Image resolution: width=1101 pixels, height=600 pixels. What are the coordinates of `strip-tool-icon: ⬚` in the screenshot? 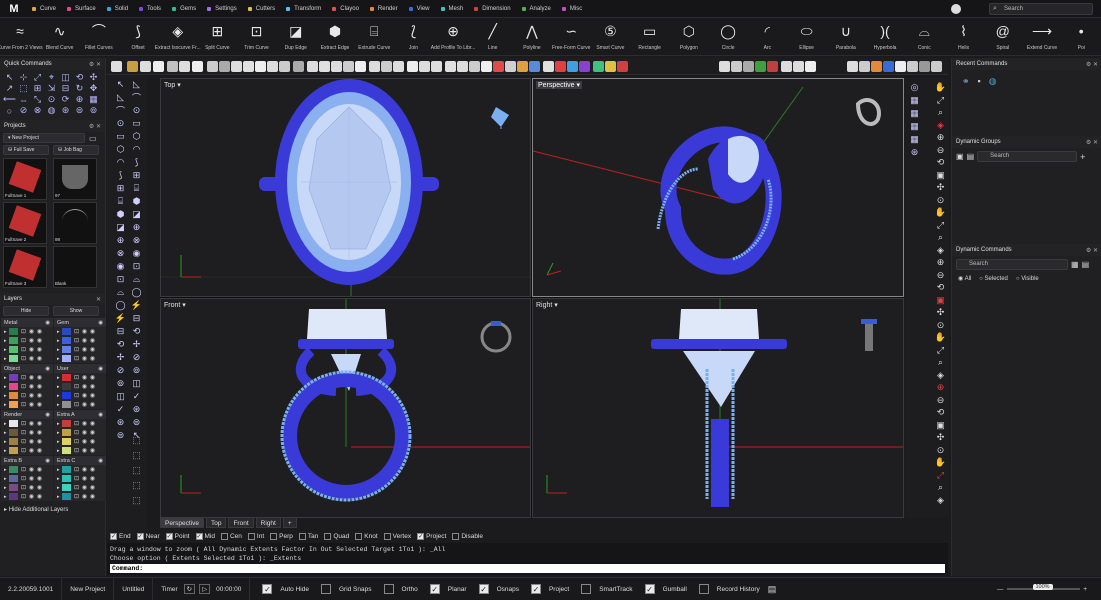 It's located at (136, 485).